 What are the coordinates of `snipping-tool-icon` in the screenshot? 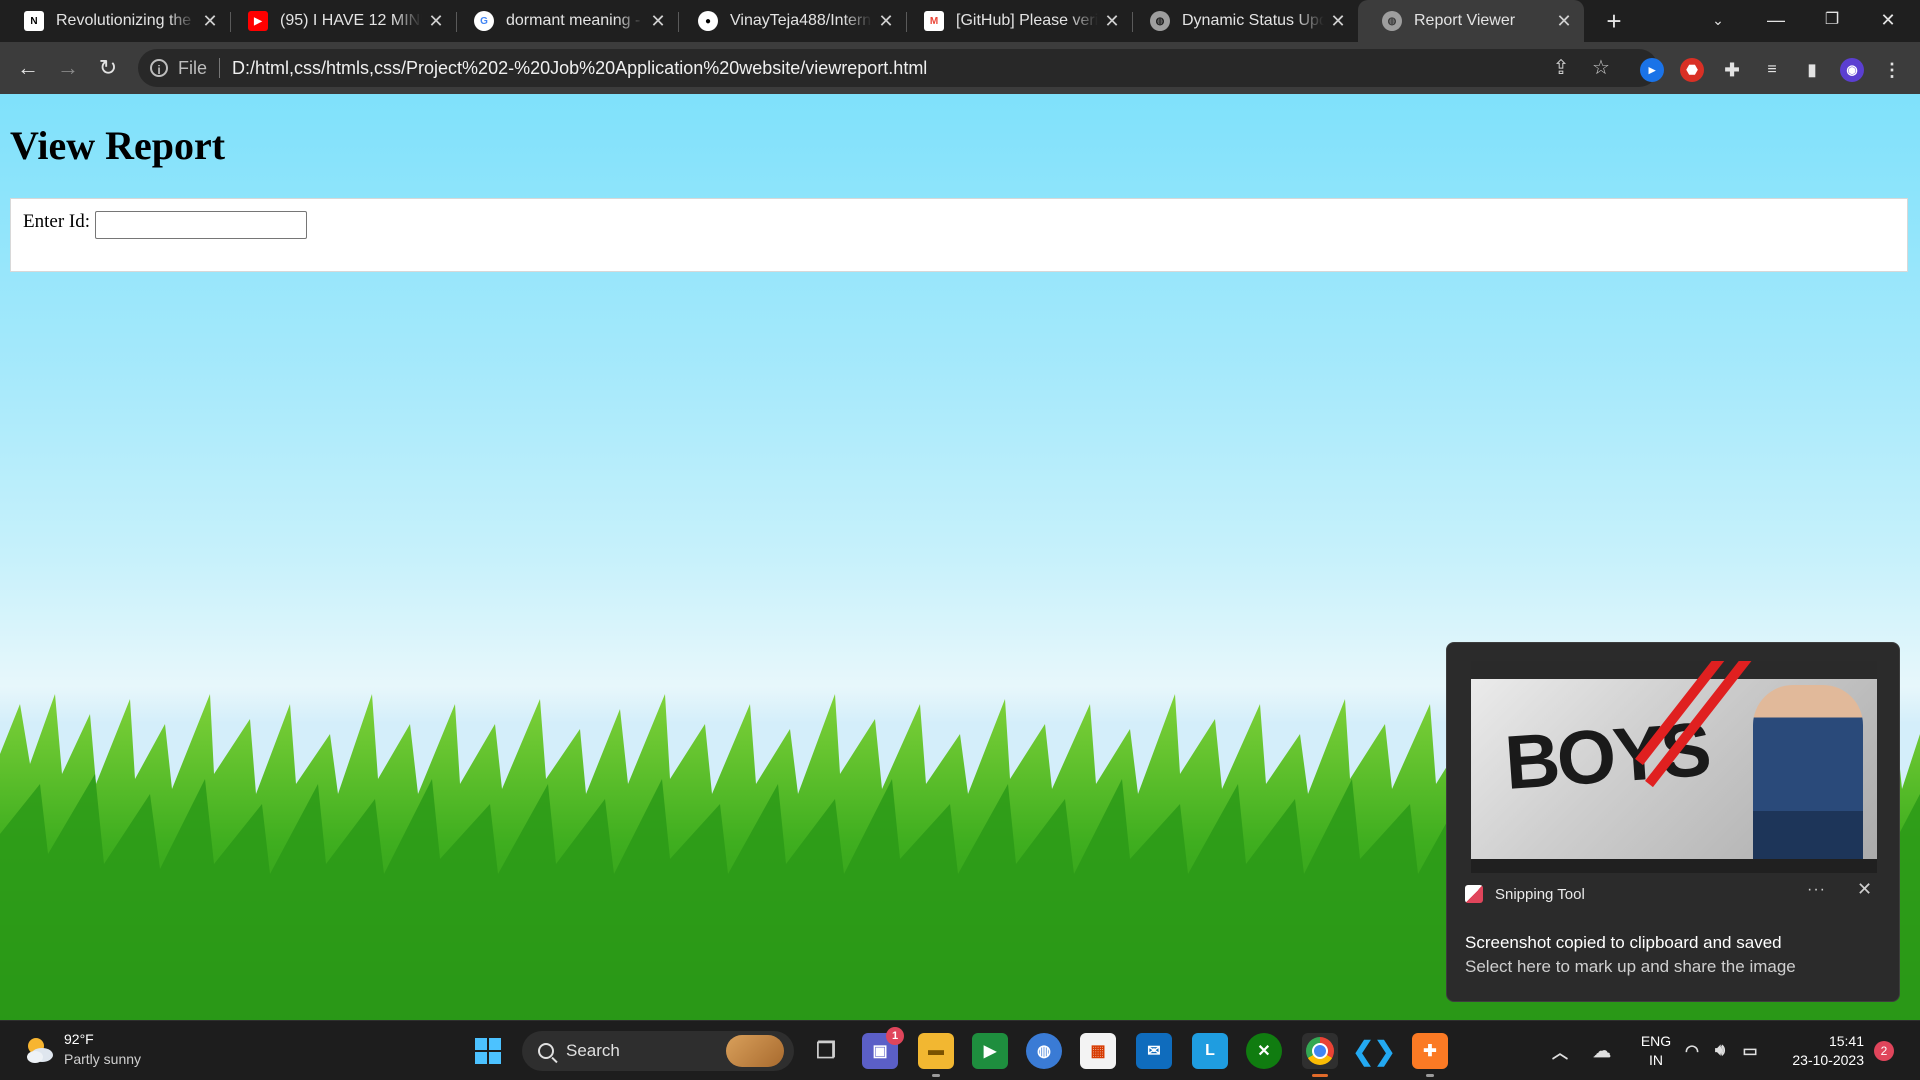 It's located at (1474, 894).